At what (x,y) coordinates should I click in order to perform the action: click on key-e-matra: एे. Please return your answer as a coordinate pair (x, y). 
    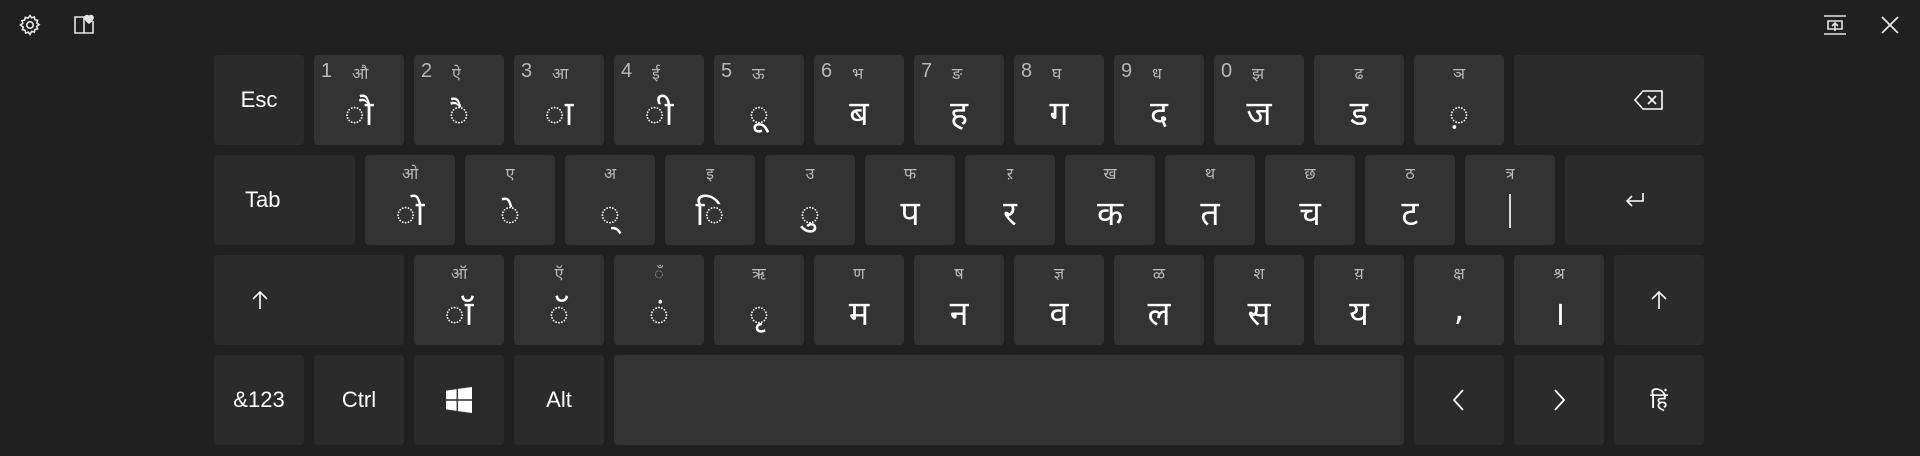
    Looking at the image, I should click on (510, 200).